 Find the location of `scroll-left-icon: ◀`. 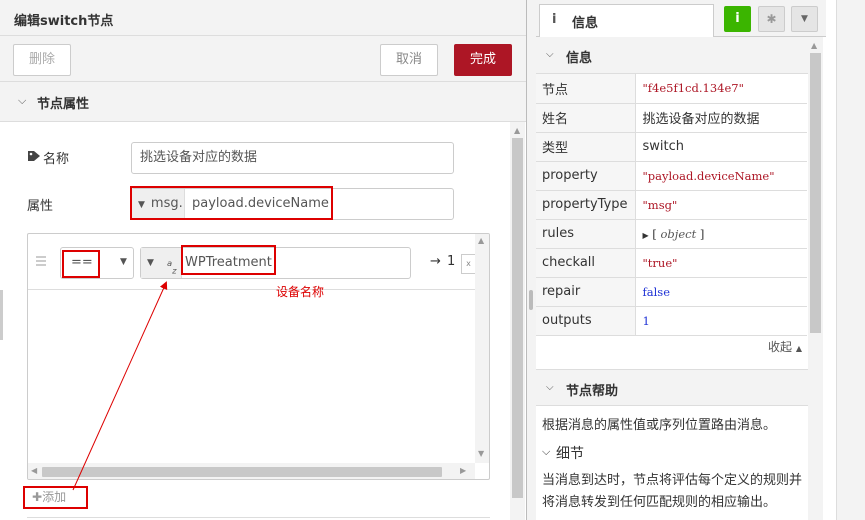

scroll-left-icon: ◀ is located at coordinates (34, 470).